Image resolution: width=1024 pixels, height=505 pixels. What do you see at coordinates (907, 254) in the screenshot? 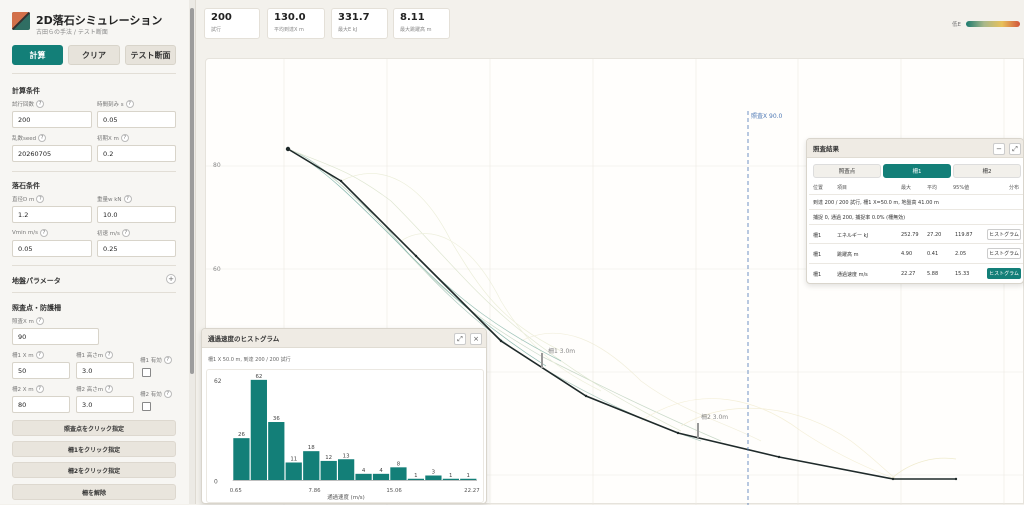
I see `cell-max: 4.90` at bounding box center [907, 254].